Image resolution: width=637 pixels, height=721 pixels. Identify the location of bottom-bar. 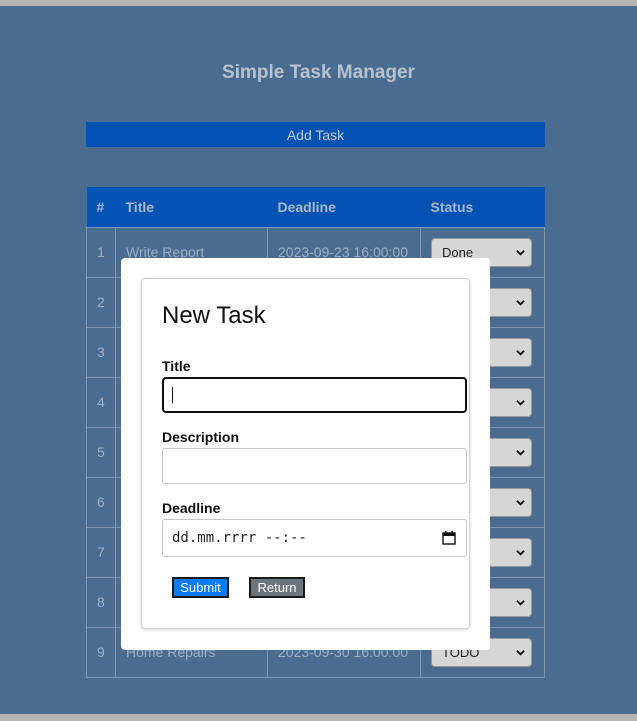
(318, 717).